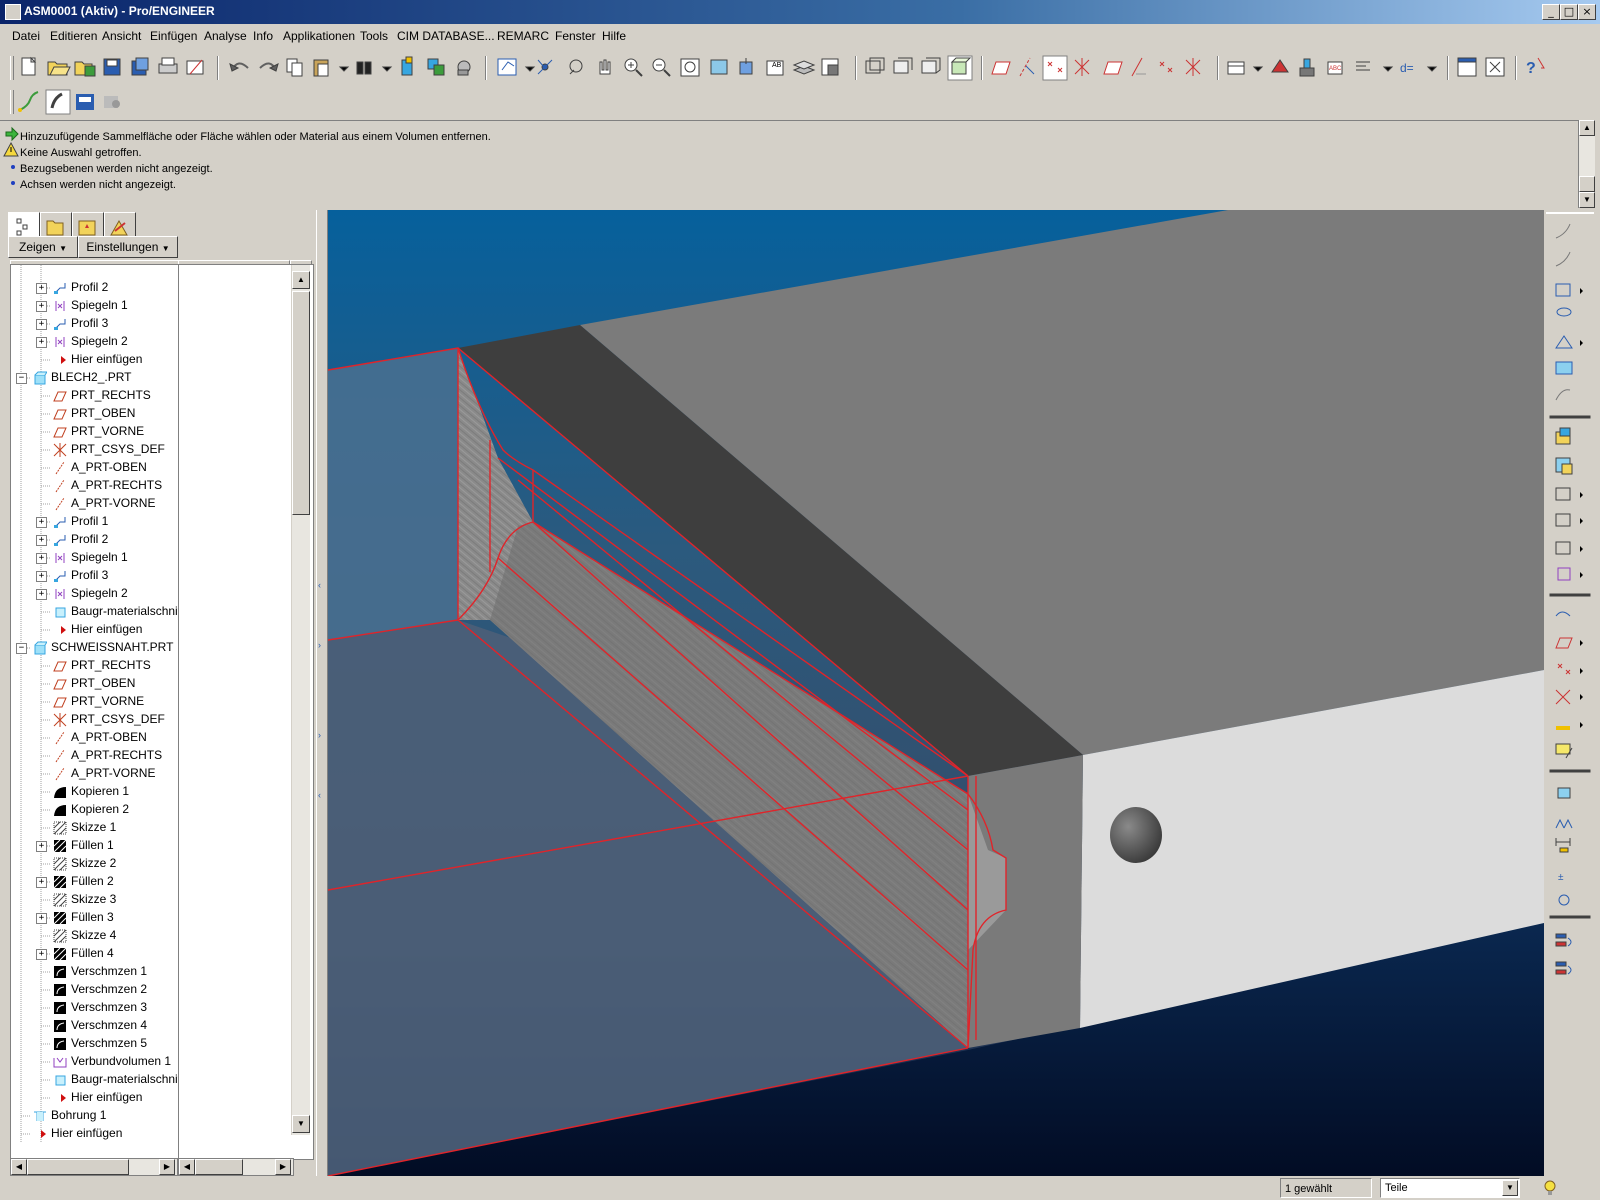 This screenshot has width=1600, height=1200. I want to click on round-icon, so click(1569, 548).